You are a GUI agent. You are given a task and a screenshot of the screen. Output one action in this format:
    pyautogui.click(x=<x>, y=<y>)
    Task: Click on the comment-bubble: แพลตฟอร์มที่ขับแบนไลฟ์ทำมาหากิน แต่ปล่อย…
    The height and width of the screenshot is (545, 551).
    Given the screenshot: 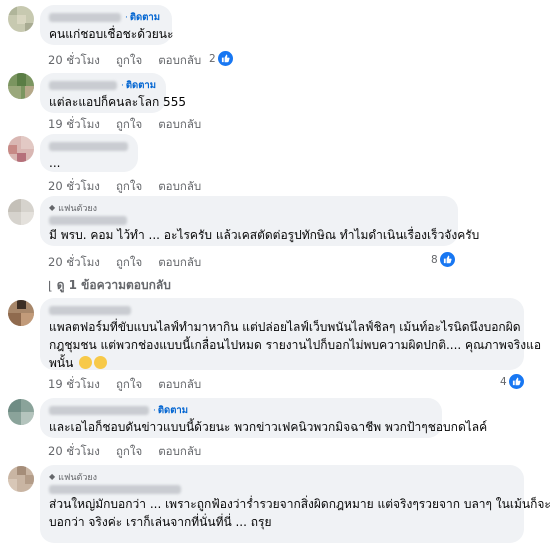 What is the action you would take?
    pyautogui.click(x=291, y=335)
    